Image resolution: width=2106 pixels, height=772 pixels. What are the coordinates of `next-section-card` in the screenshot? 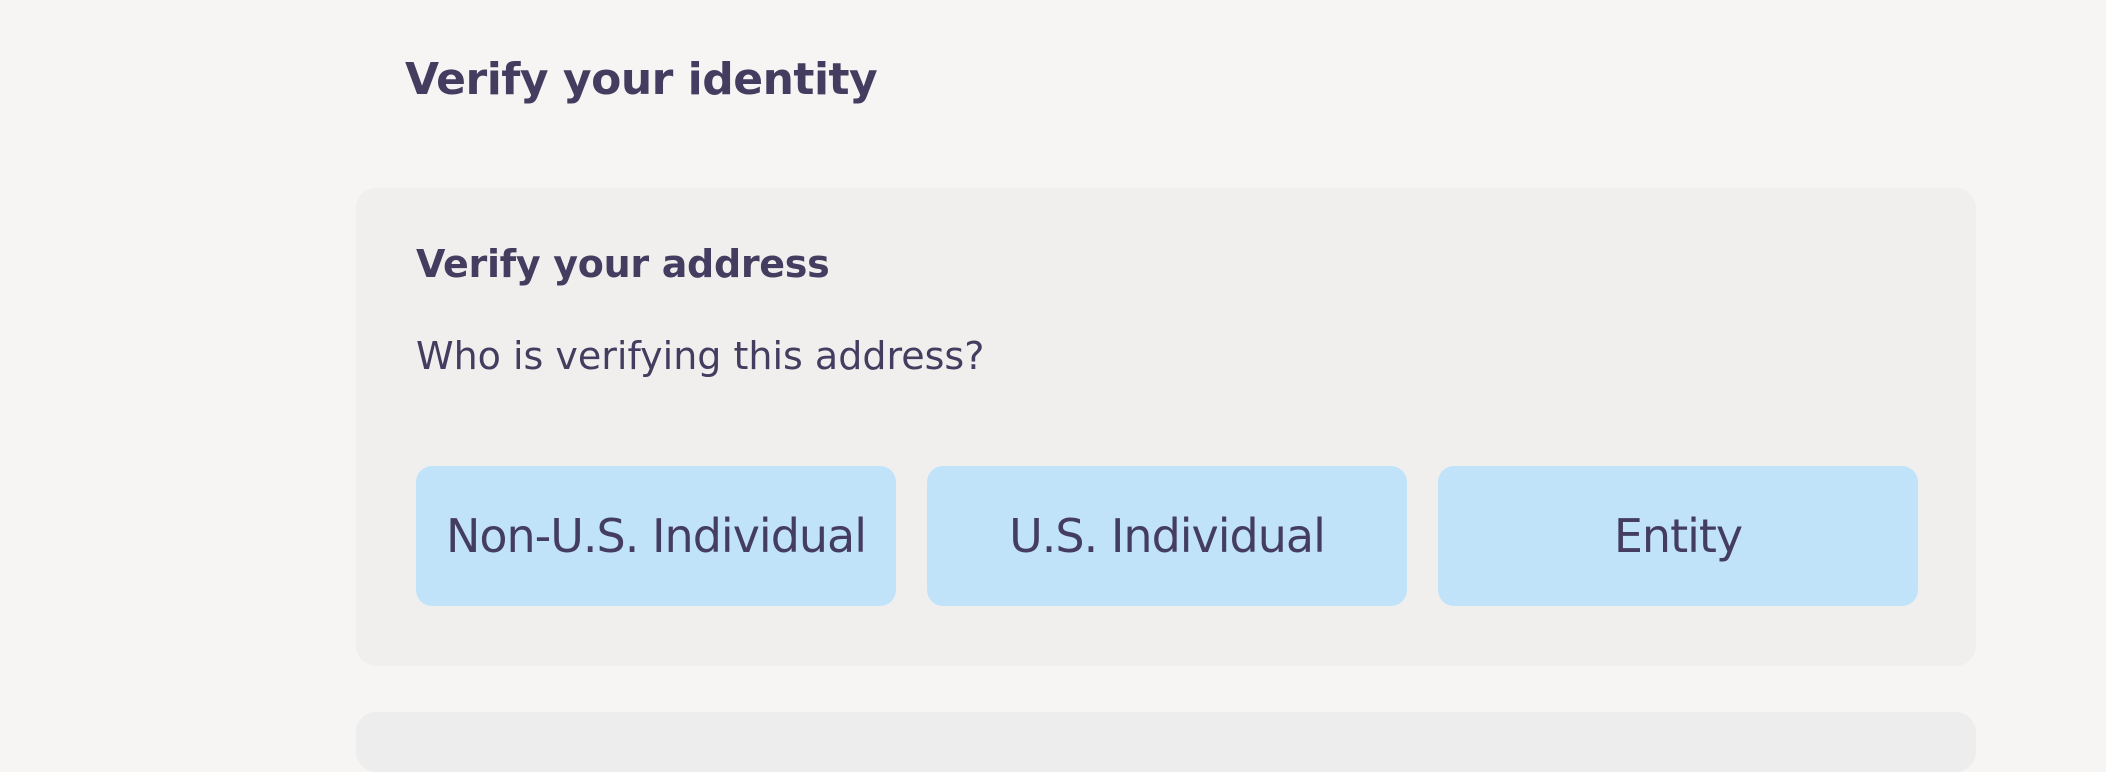 It's located at (1166, 742).